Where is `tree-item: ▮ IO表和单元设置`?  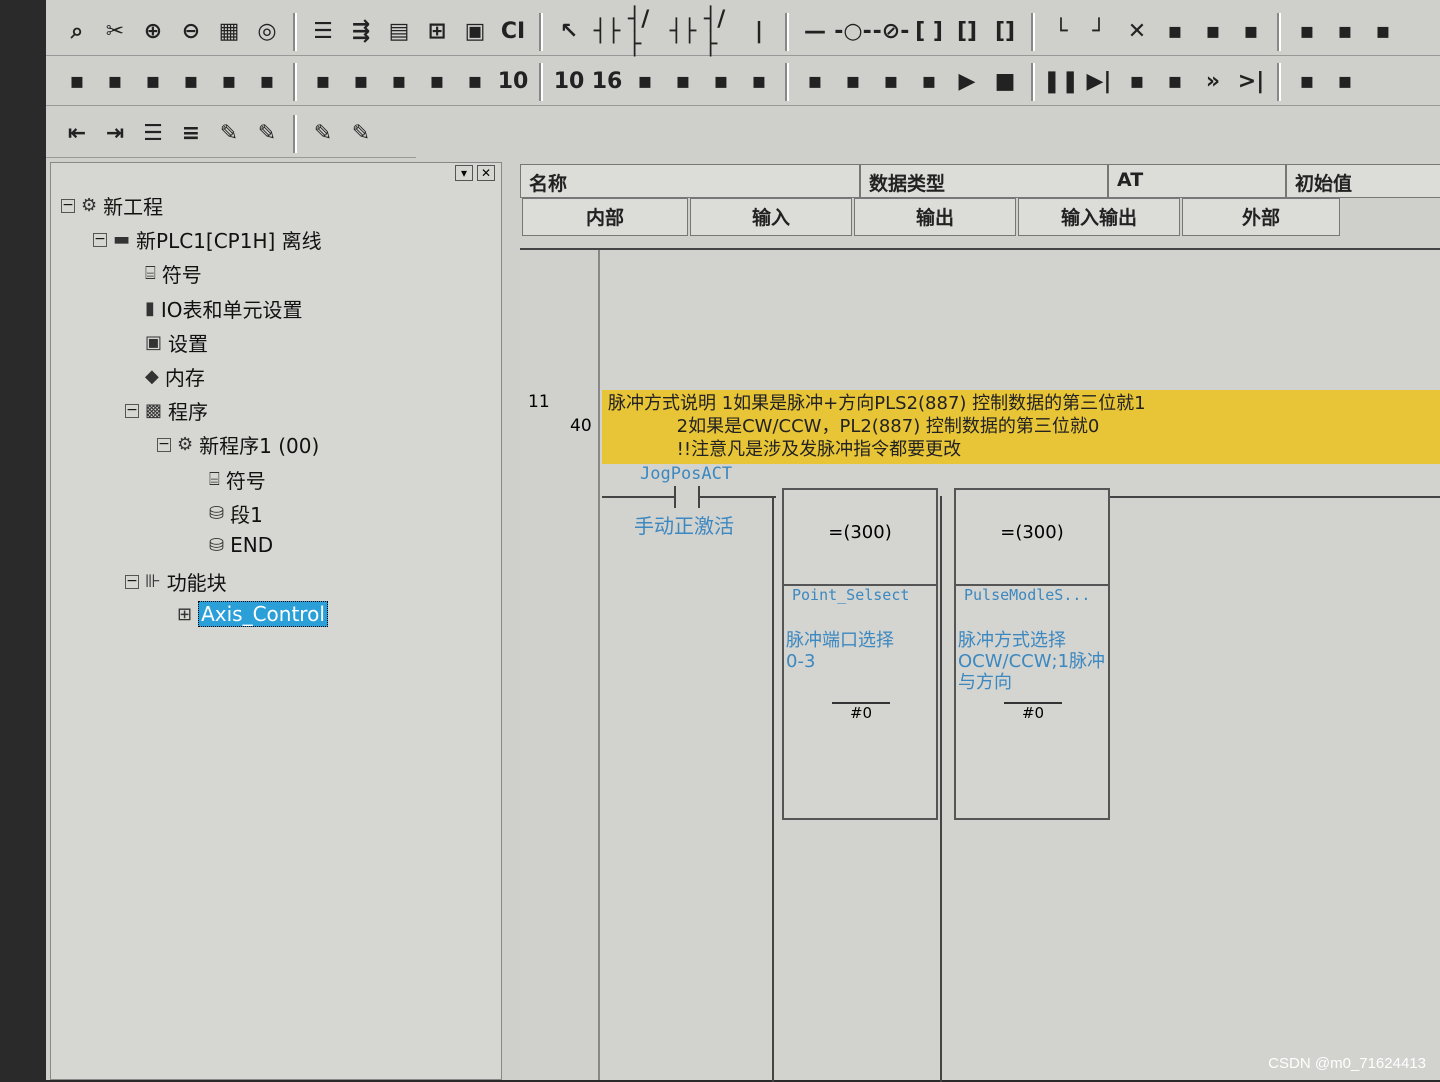
tree-item: ▮ IO表和单元设置 is located at coordinates (214, 308).